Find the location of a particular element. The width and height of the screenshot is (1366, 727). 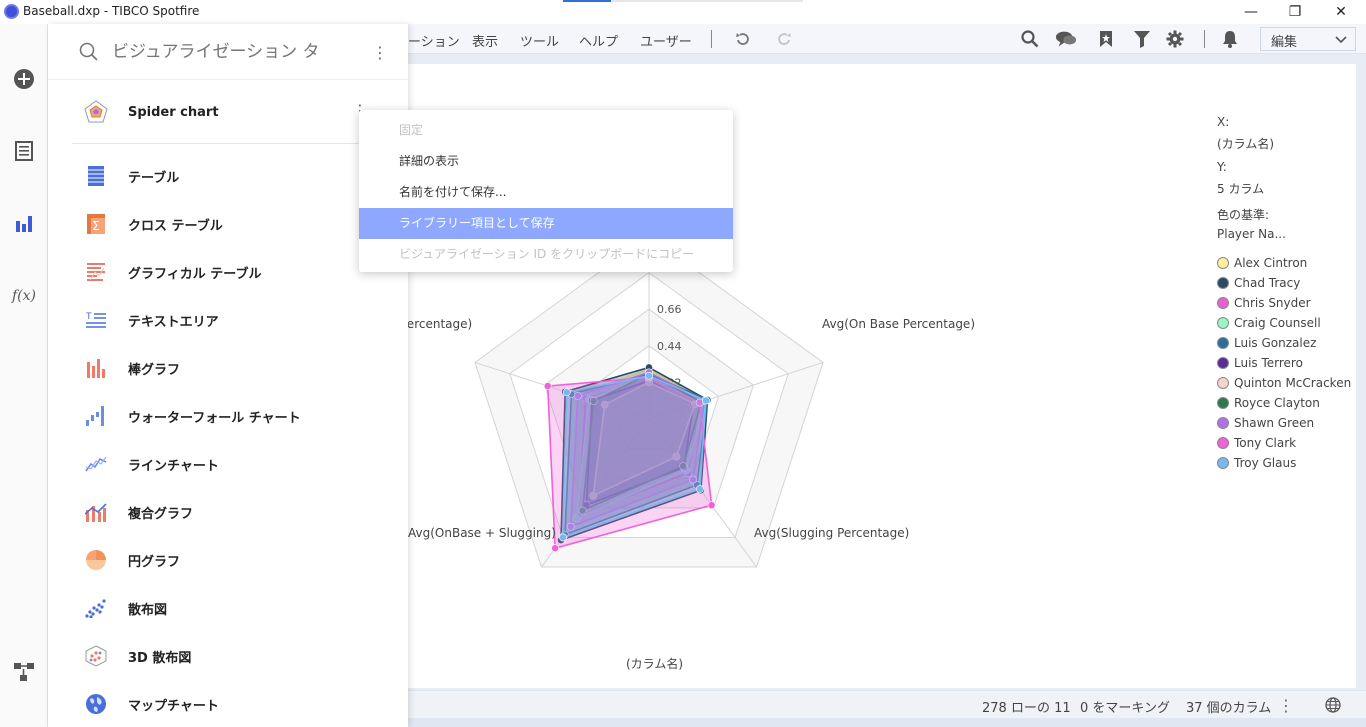

viz-item-label: 円グラフ is located at coordinates (154, 562).